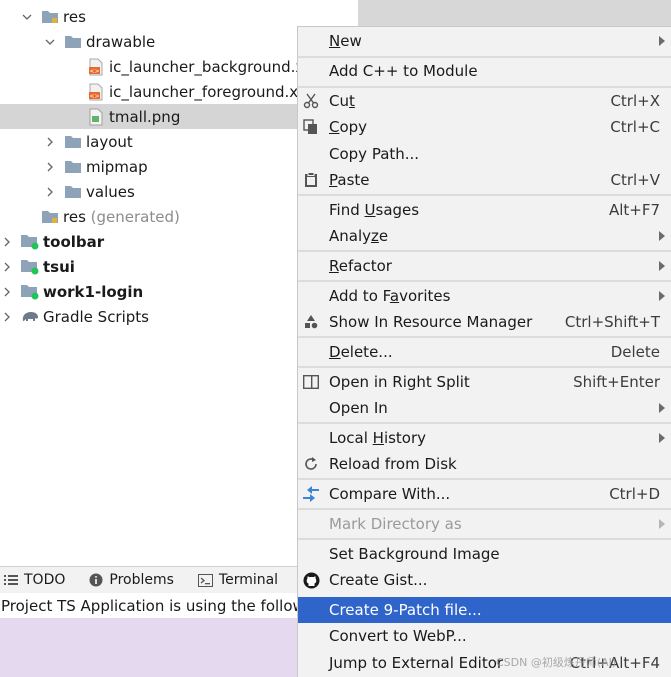 This screenshot has width=671, height=677. I want to click on tree-item-label: res, so click(74, 16).